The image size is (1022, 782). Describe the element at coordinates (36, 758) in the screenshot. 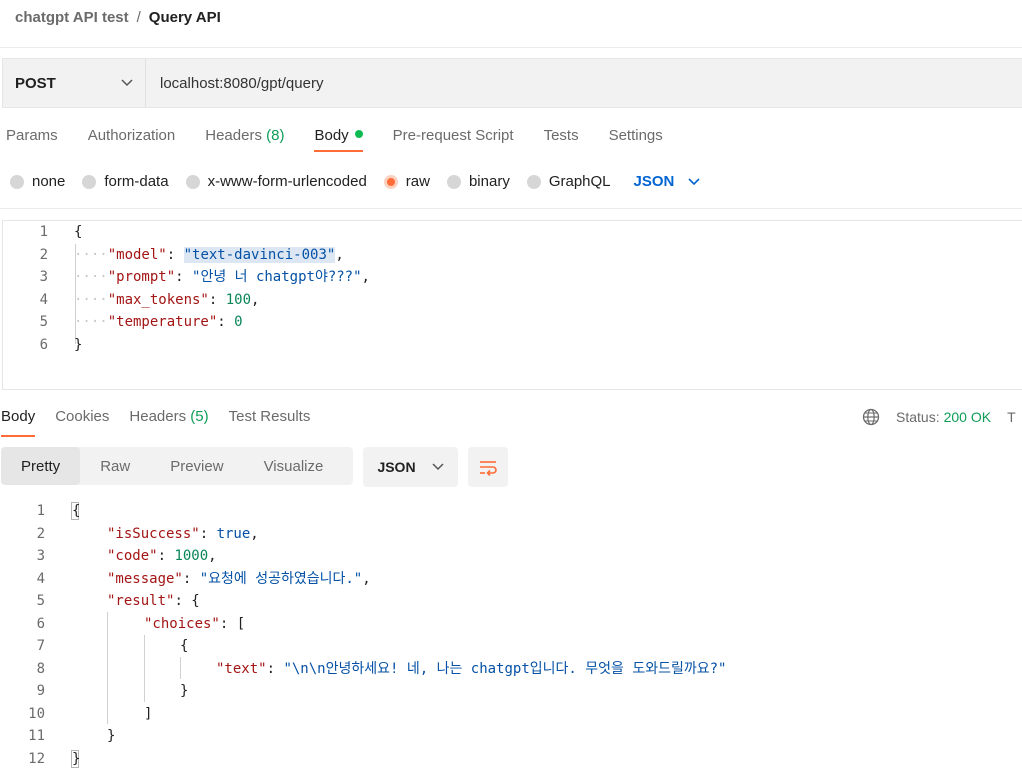

I see `line-number: 12` at that location.